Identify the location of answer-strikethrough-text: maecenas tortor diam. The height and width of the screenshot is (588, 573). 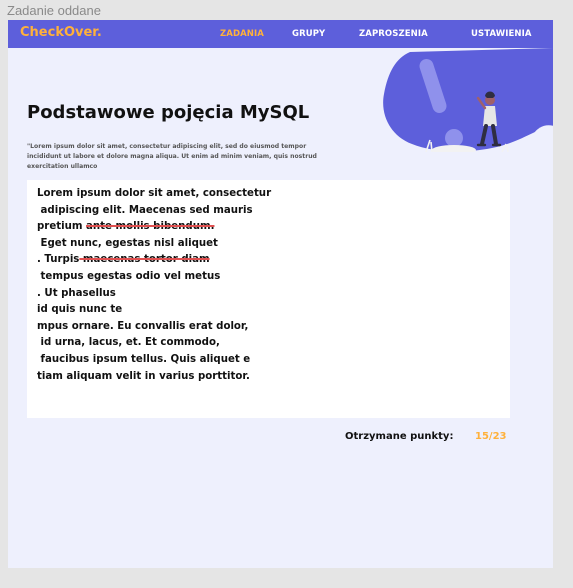
(144, 260).